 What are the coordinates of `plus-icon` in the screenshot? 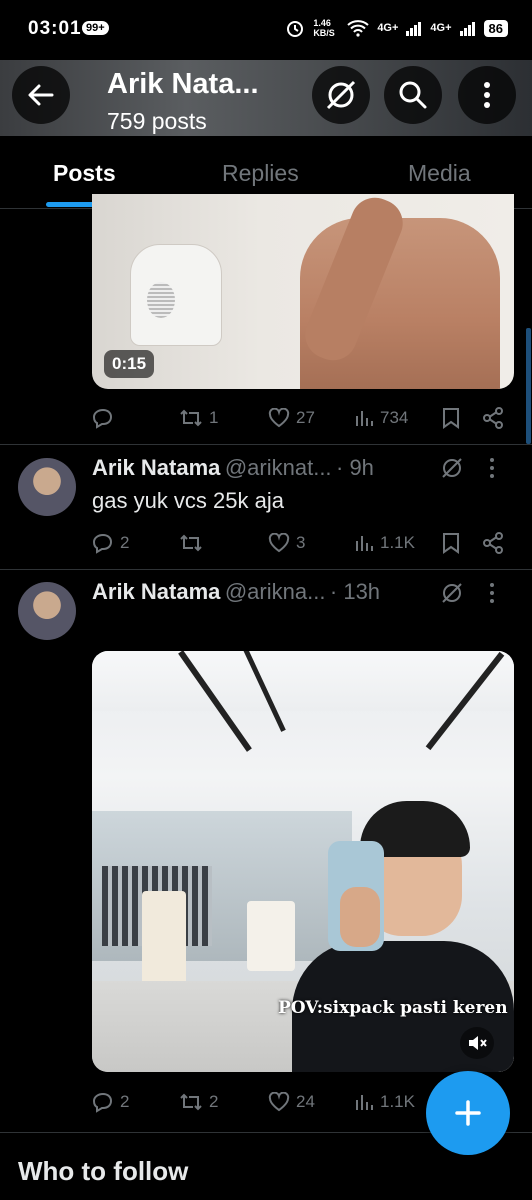 It's located at (468, 1113).